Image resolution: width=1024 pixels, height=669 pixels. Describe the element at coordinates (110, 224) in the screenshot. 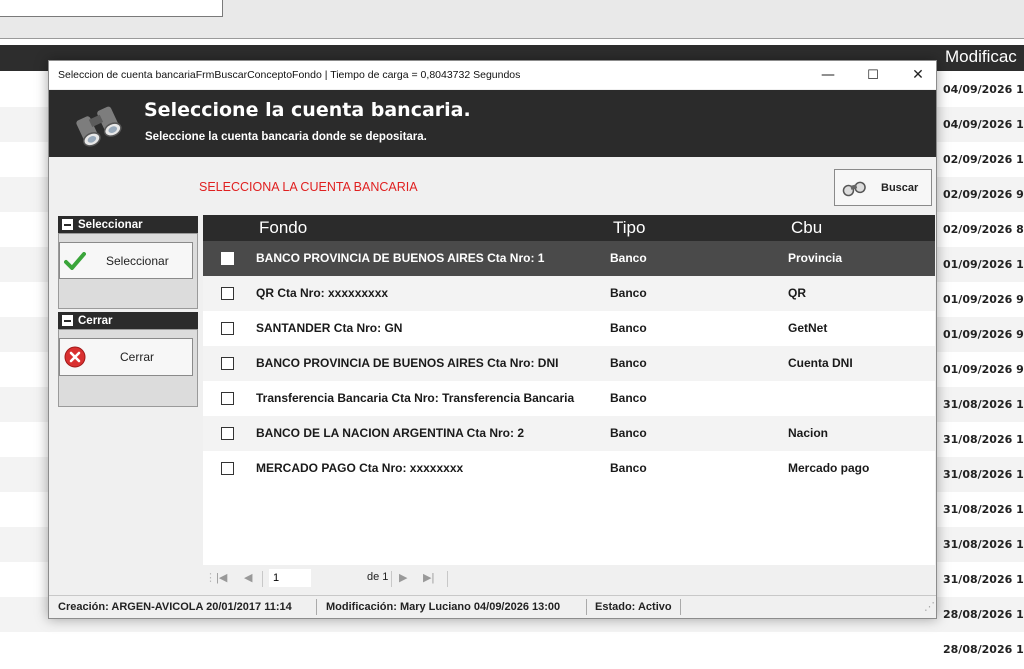

I see `select-panel-title: Seleccionar` at that location.